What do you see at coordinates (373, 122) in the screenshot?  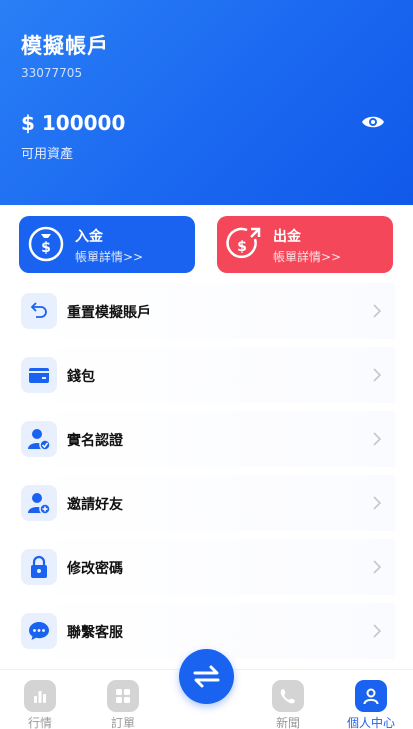 I see `eye-icon` at bounding box center [373, 122].